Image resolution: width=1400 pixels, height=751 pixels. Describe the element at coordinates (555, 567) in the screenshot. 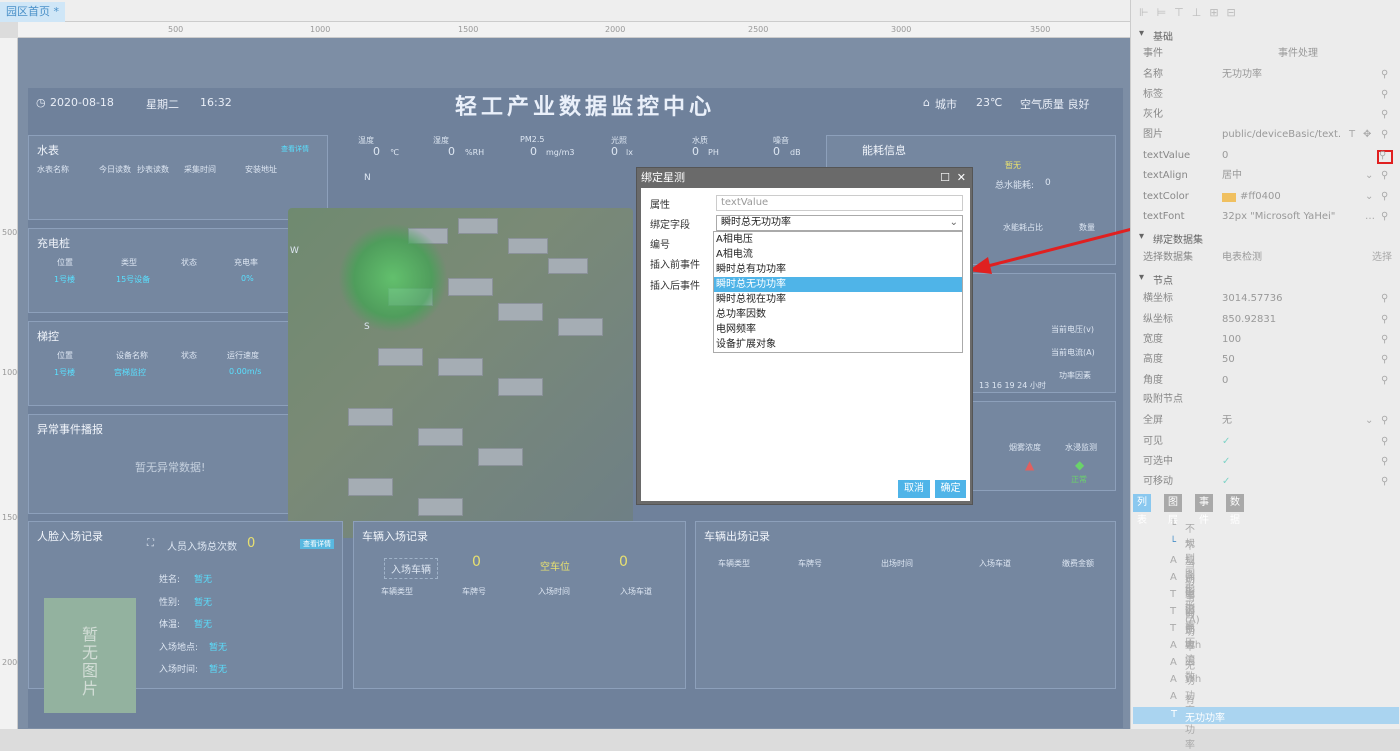

I see `free-spaces-label: 空车位` at that location.